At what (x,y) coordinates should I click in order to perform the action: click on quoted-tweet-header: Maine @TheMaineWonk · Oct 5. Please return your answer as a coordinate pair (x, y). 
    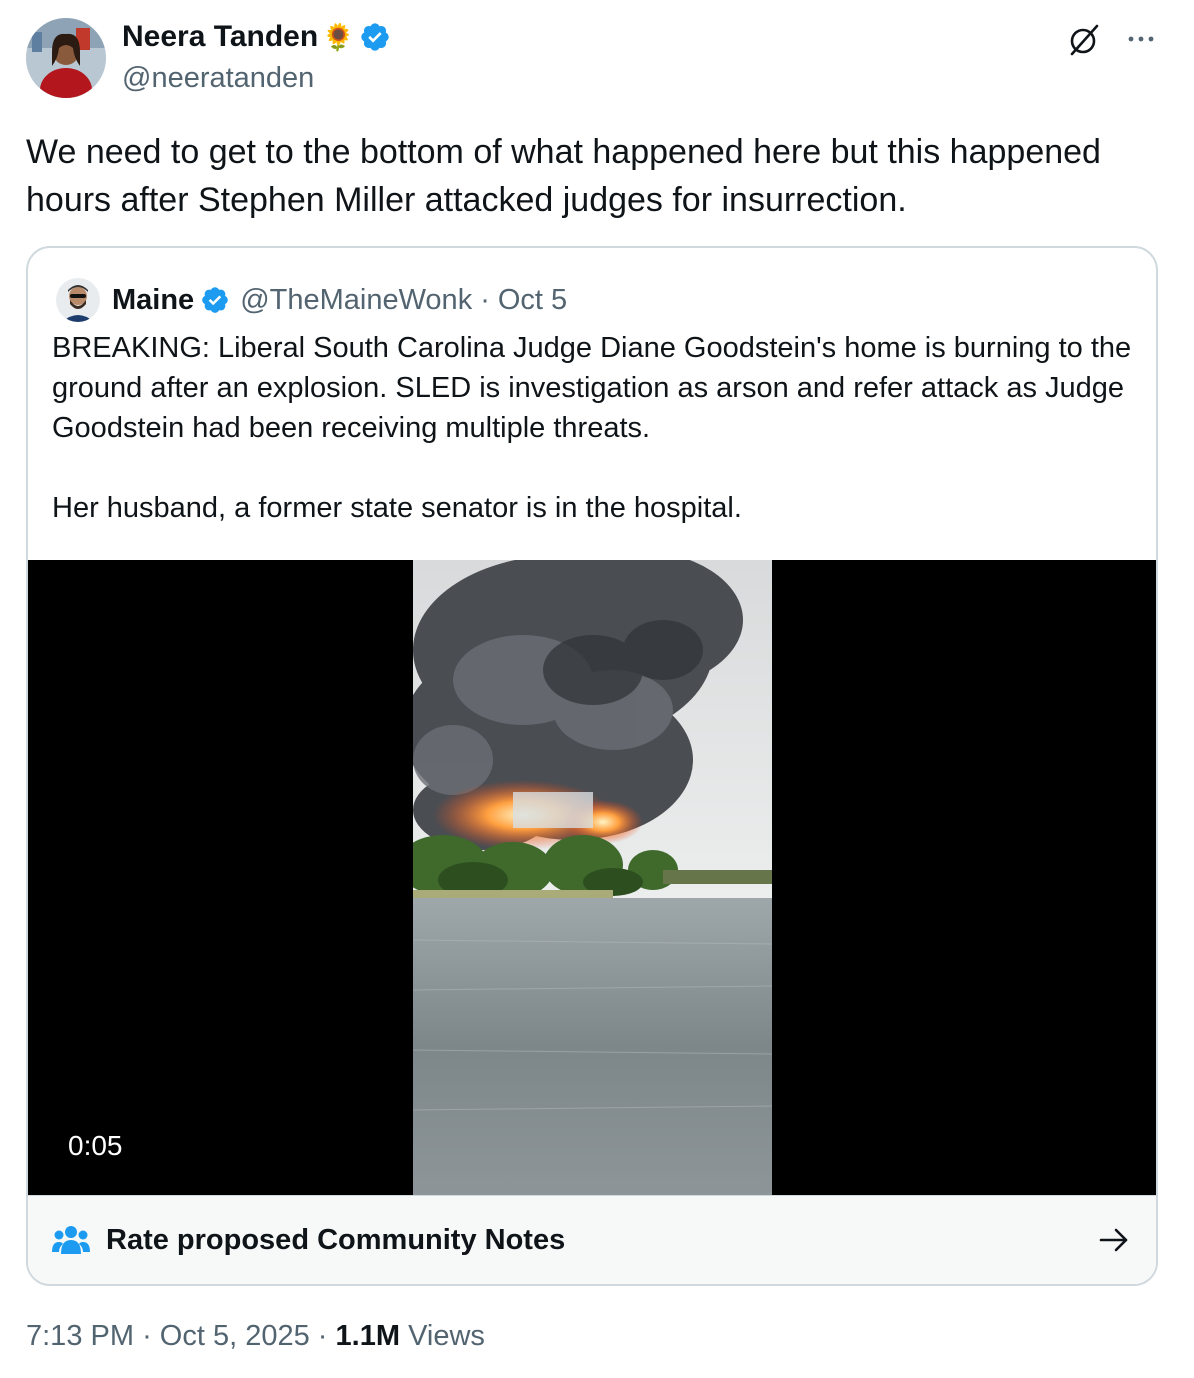
    Looking at the image, I should click on (311, 300).